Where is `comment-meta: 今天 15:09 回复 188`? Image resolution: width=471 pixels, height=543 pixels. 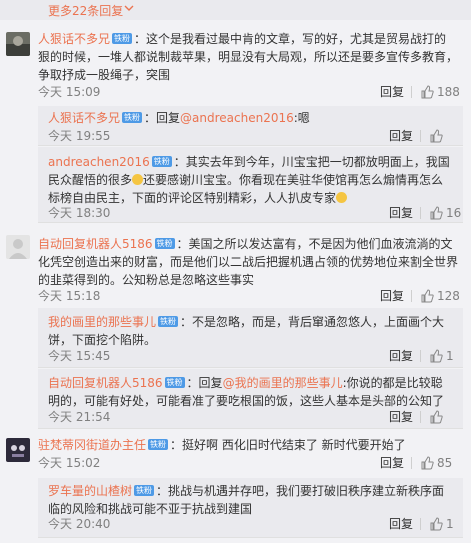
comment-meta: 今天 15:09 回复 188 is located at coordinates (249, 92).